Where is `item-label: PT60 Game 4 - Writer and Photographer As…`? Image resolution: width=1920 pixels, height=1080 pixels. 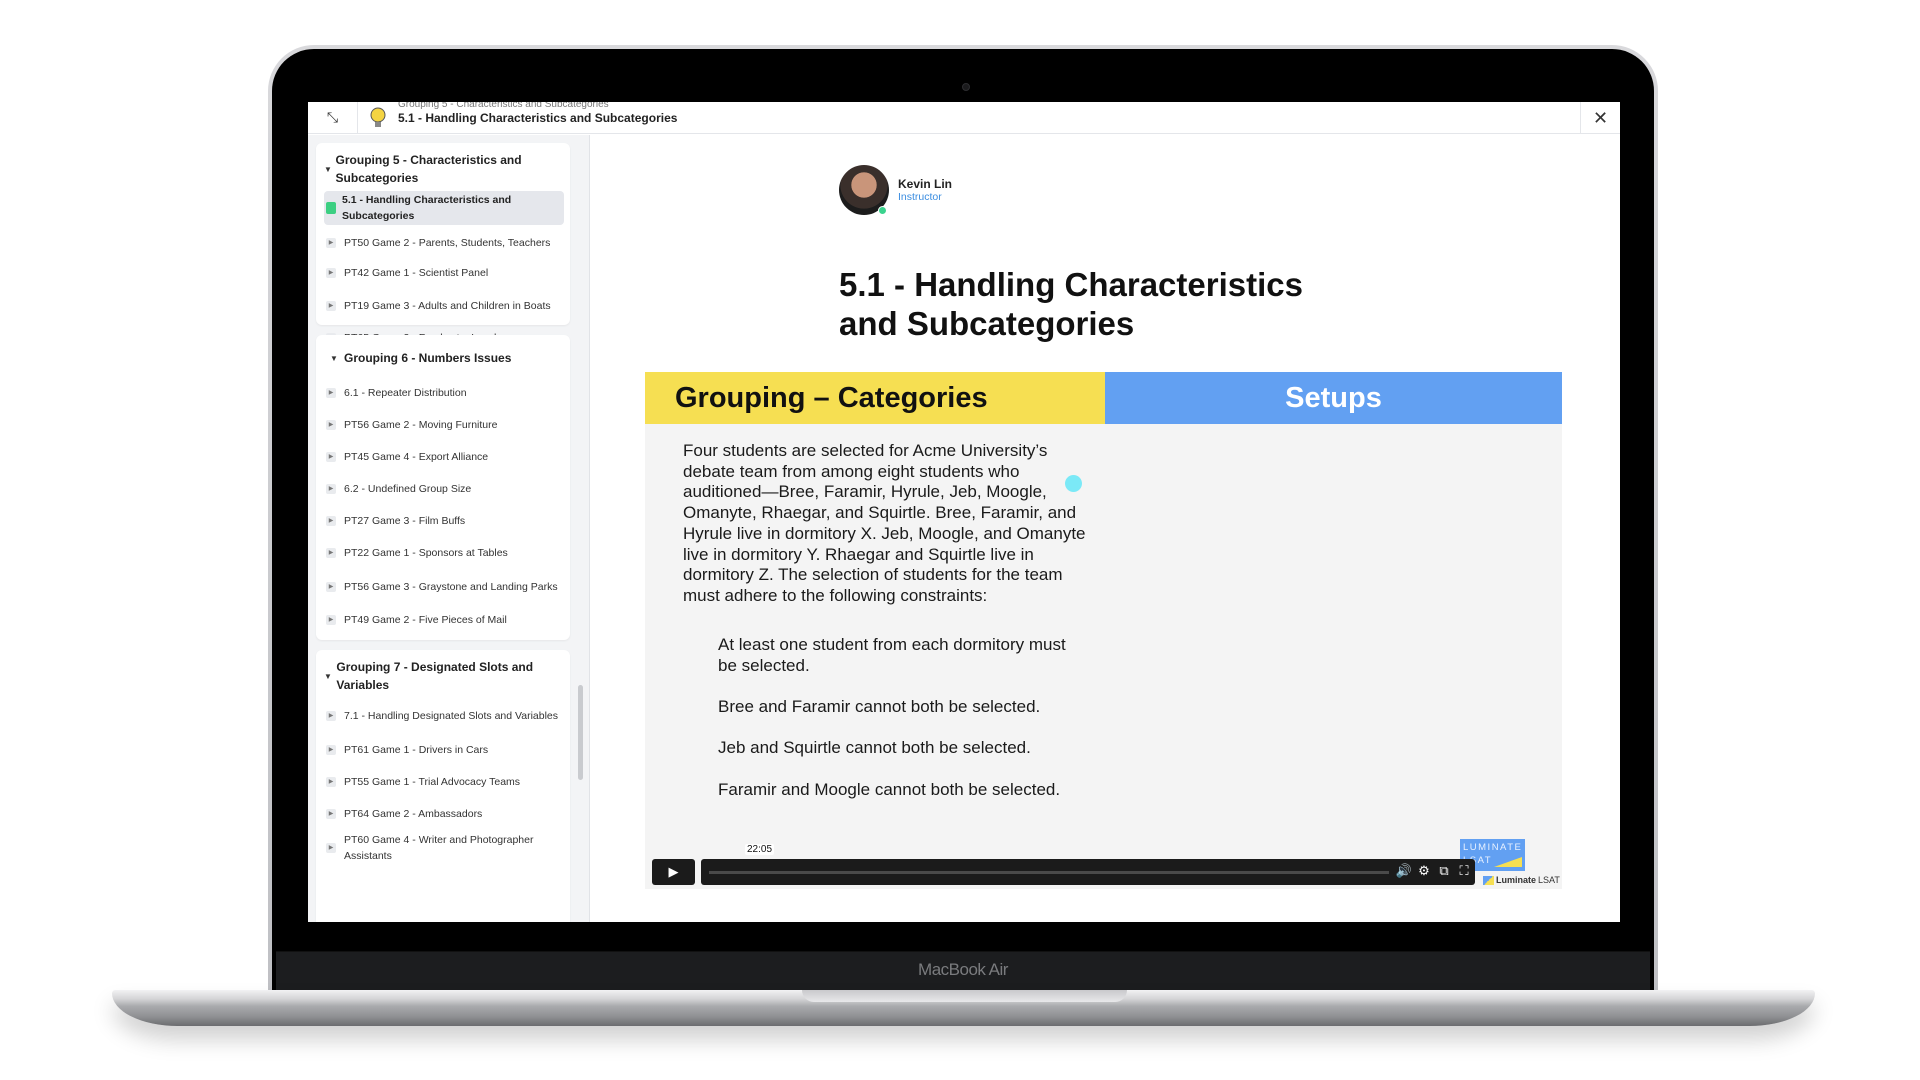
item-label: PT60 Game 4 - Writer and Photographer As… is located at coordinates (439, 848).